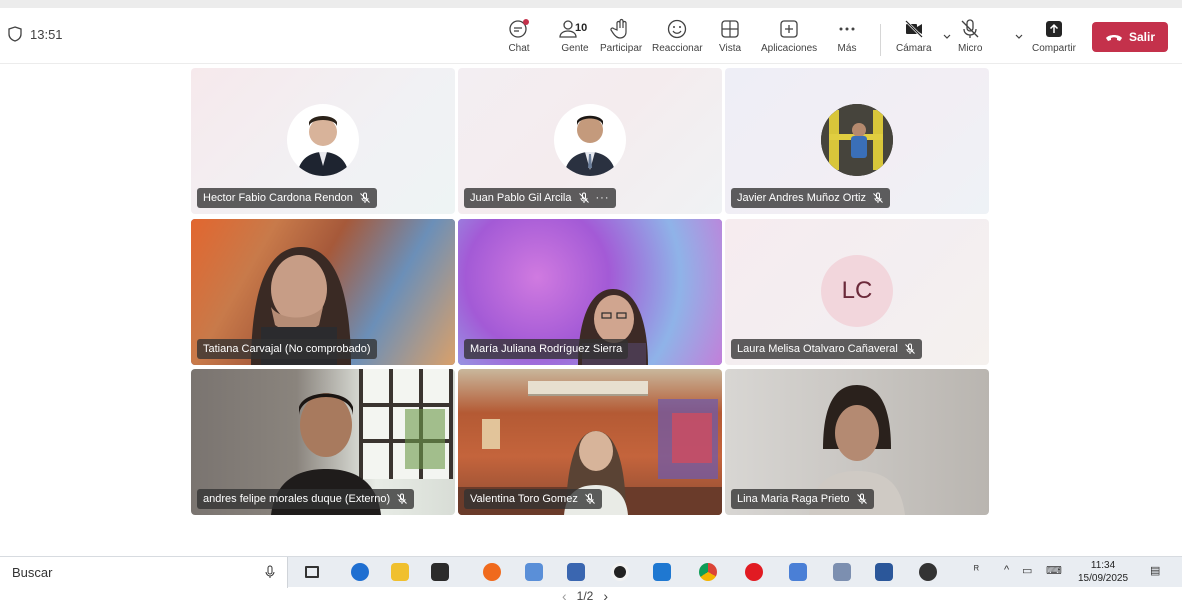 Image resolution: width=1182 pixels, height=604 pixels. I want to click on apps-button: Aplicaciones, so click(789, 40).